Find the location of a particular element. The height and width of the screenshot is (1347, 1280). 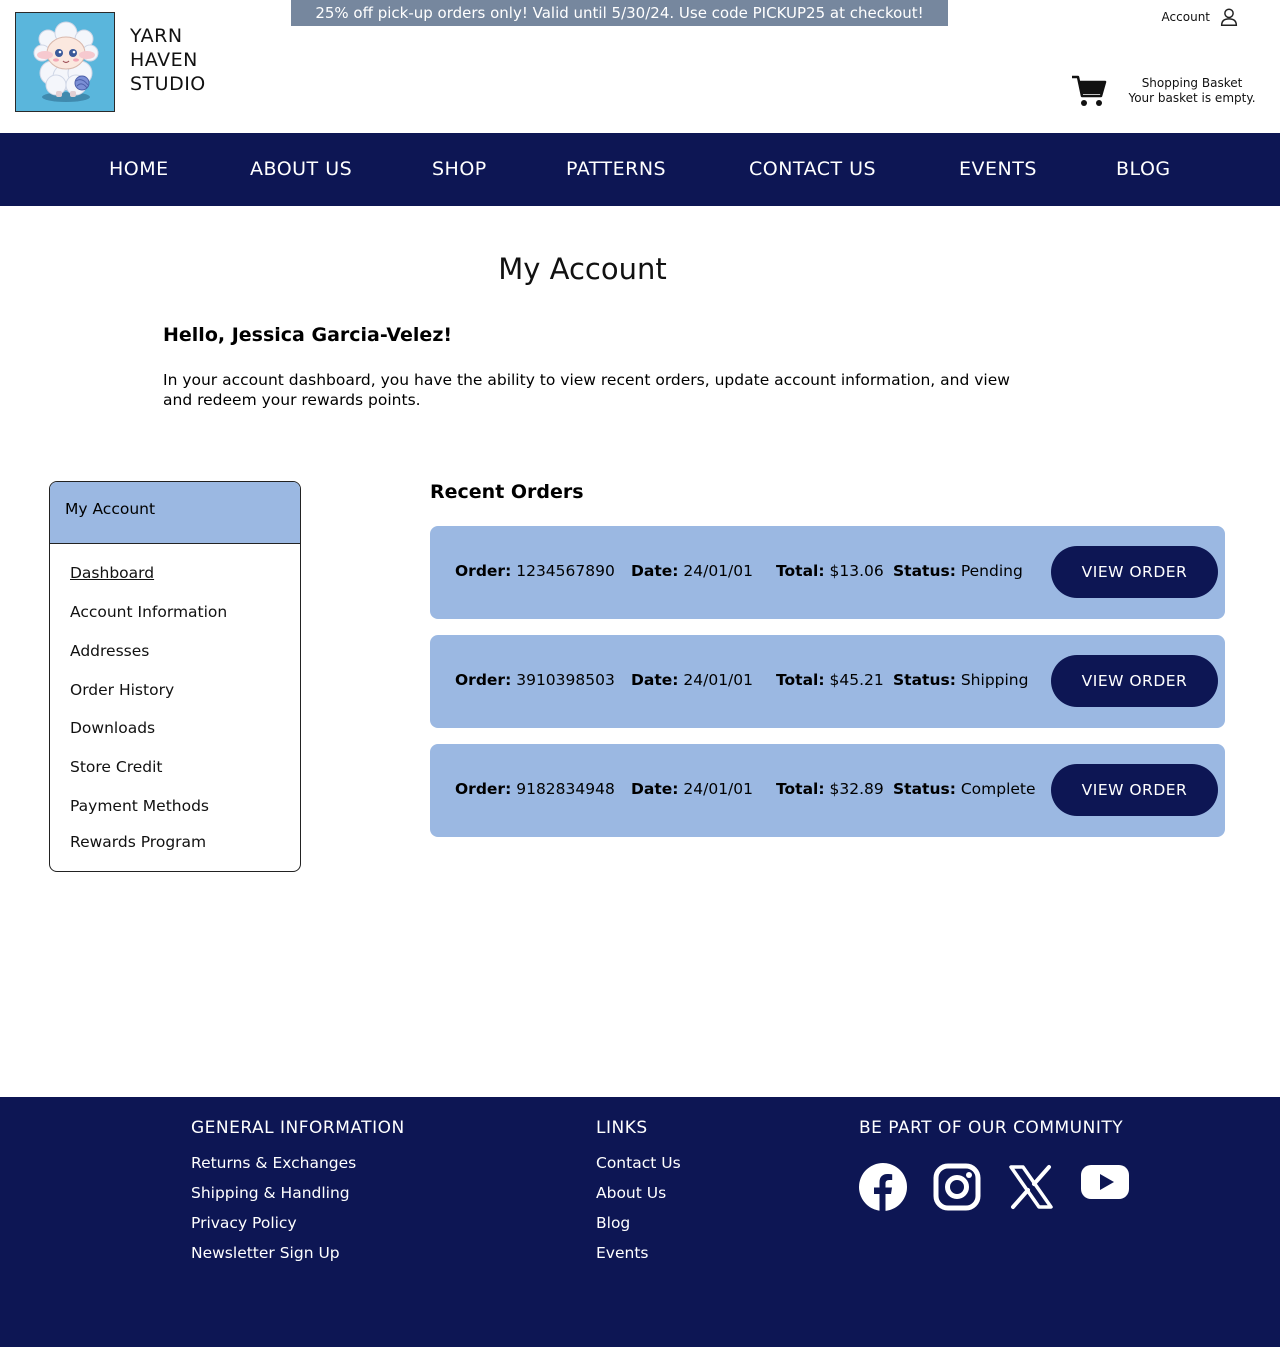

basket-summary: Shopping Basket Your basket is empty. is located at coordinates (1192, 91).